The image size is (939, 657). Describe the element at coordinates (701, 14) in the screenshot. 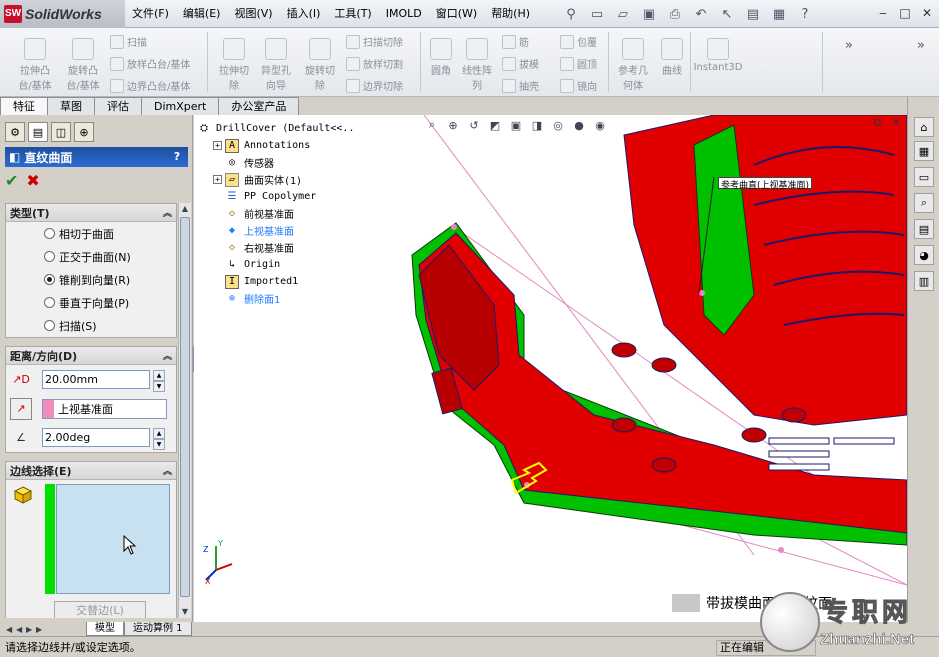

I see `undo-icon: ↶` at that location.